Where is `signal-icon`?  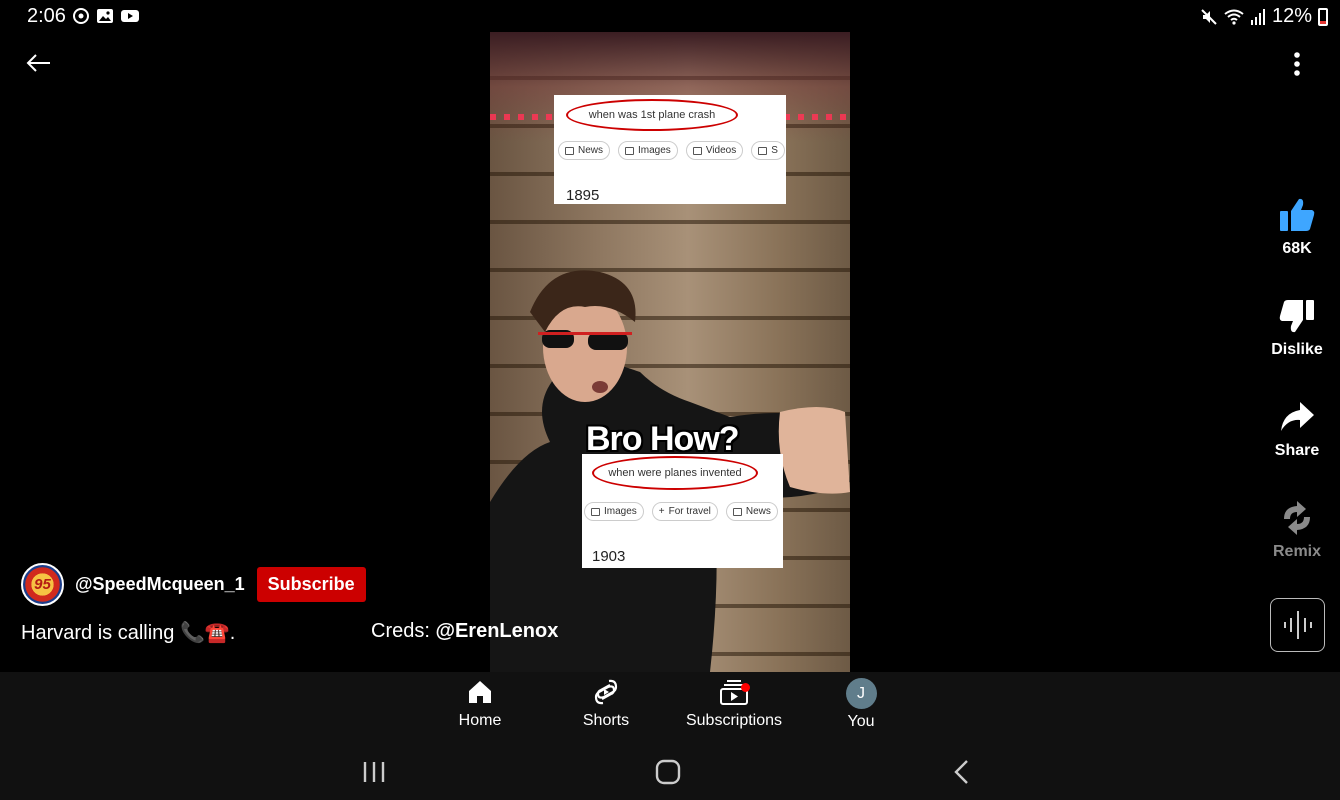
signal-icon is located at coordinates (1257, 16).